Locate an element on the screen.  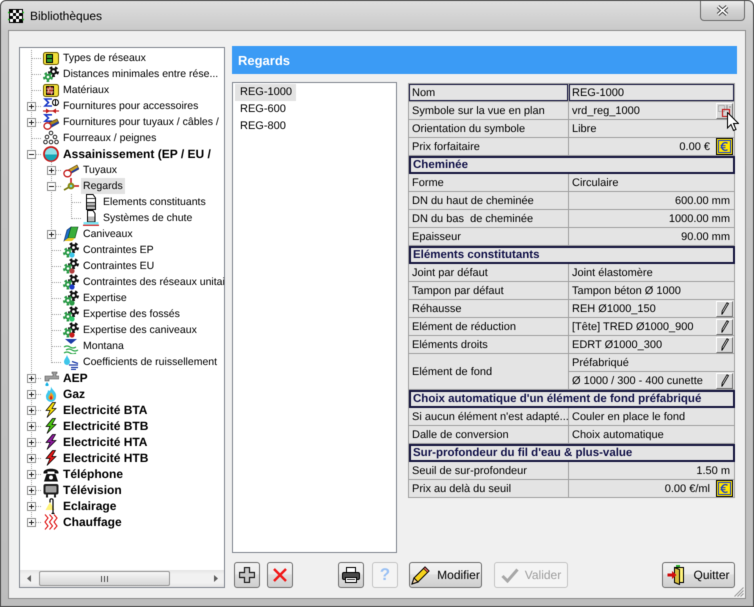
quit-button: Quitter is located at coordinates (698, 575).